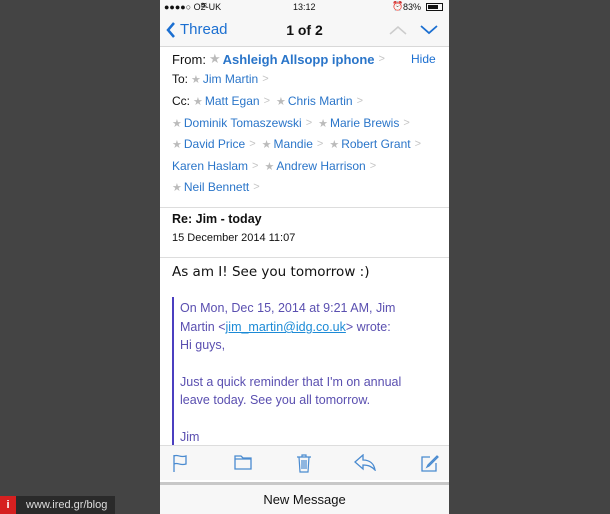  I want to click on recipient: Mandie, so click(293, 144).